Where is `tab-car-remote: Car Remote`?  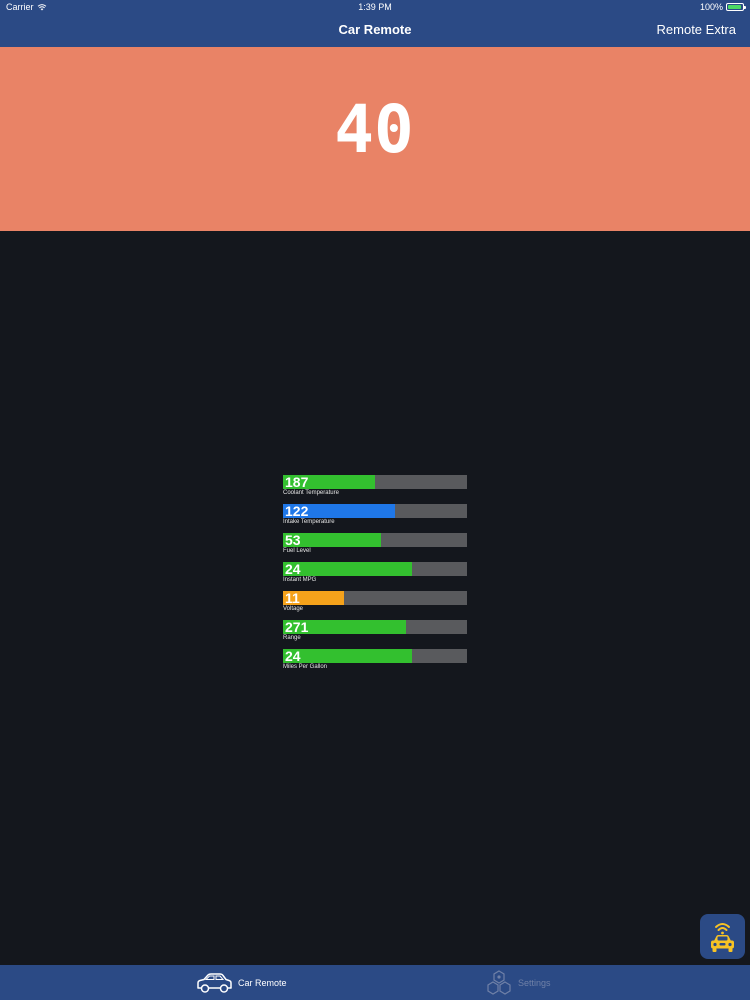 tab-car-remote: Car Remote is located at coordinates (241, 982).